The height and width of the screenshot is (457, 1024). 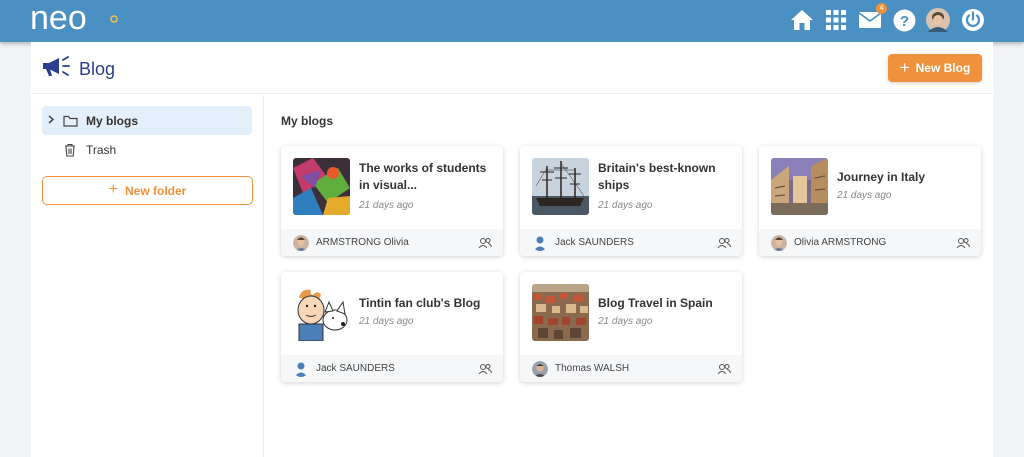 What do you see at coordinates (657, 176) in the screenshot?
I see `blog-title: Britain's best-known ships` at bounding box center [657, 176].